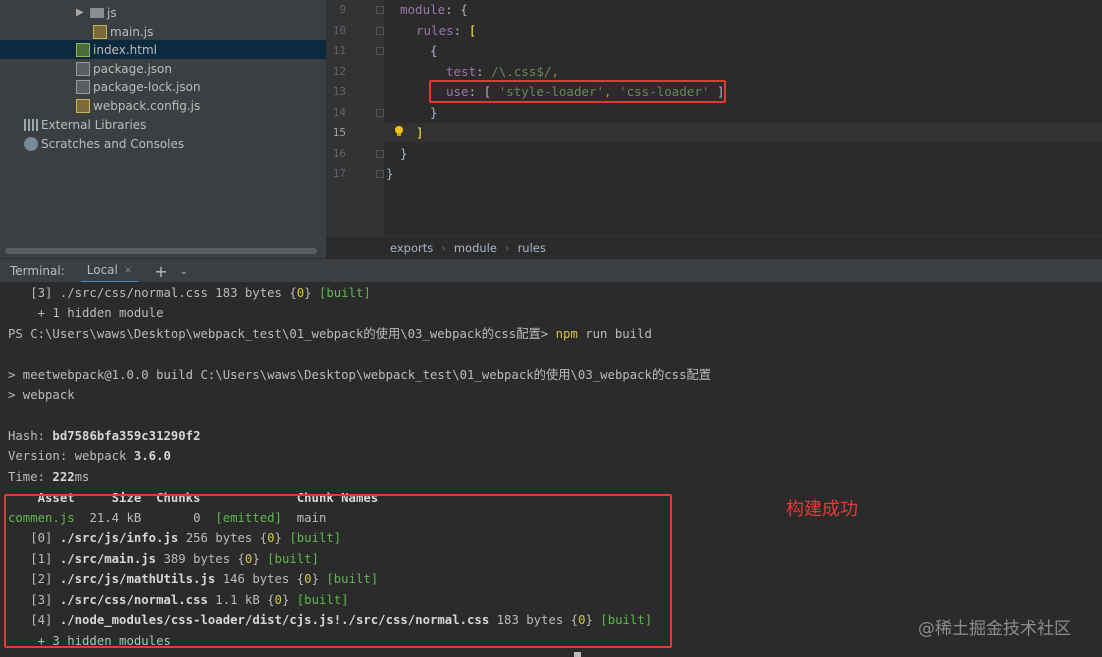  What do you see at coordinates (339, 132) in the screenshot?
I see `line-number-current: 15` at bounding box center [339, 132].